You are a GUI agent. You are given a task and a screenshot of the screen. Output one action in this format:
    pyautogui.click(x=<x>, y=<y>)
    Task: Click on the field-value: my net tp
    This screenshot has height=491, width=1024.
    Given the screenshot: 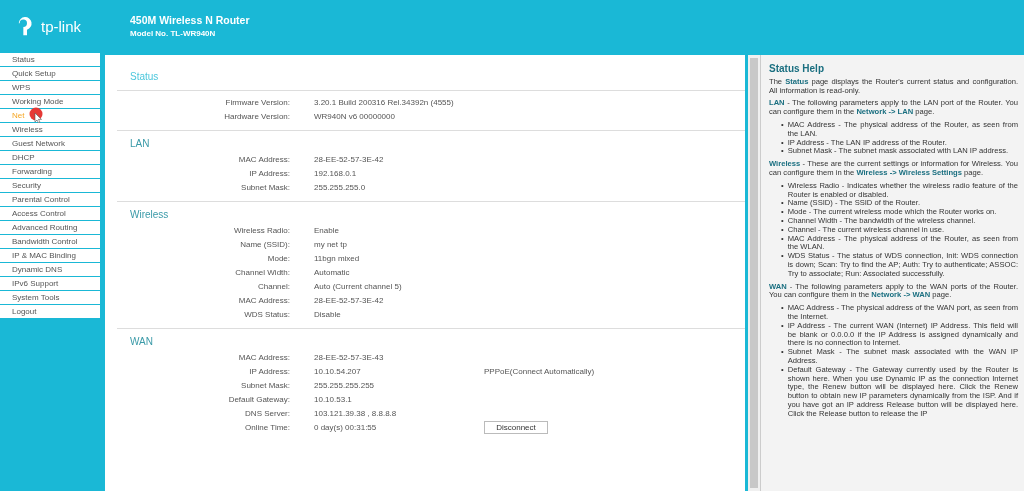 What is the action you would take?
    pyautogui.click(x=331, y=244)
    